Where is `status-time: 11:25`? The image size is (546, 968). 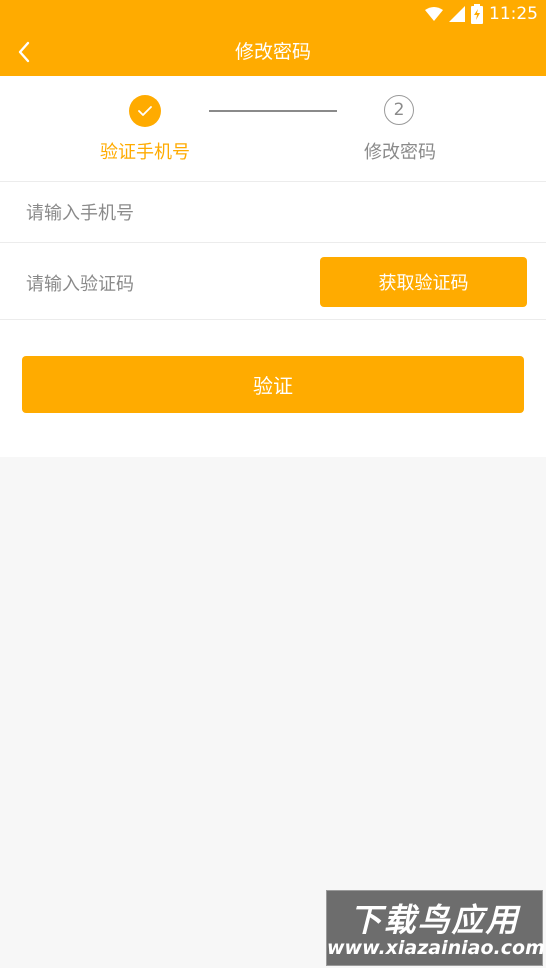
status-time: 11:25 is located at coordinates (513, 14).